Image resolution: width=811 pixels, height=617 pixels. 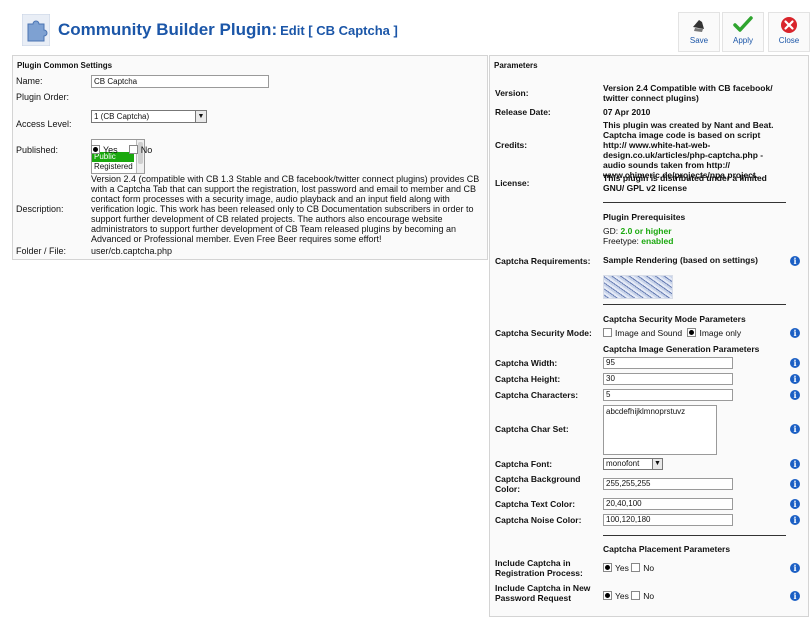 I want to click on password-captcha-label: Include Captcha in New Password Request, so click(x=543, y=593).